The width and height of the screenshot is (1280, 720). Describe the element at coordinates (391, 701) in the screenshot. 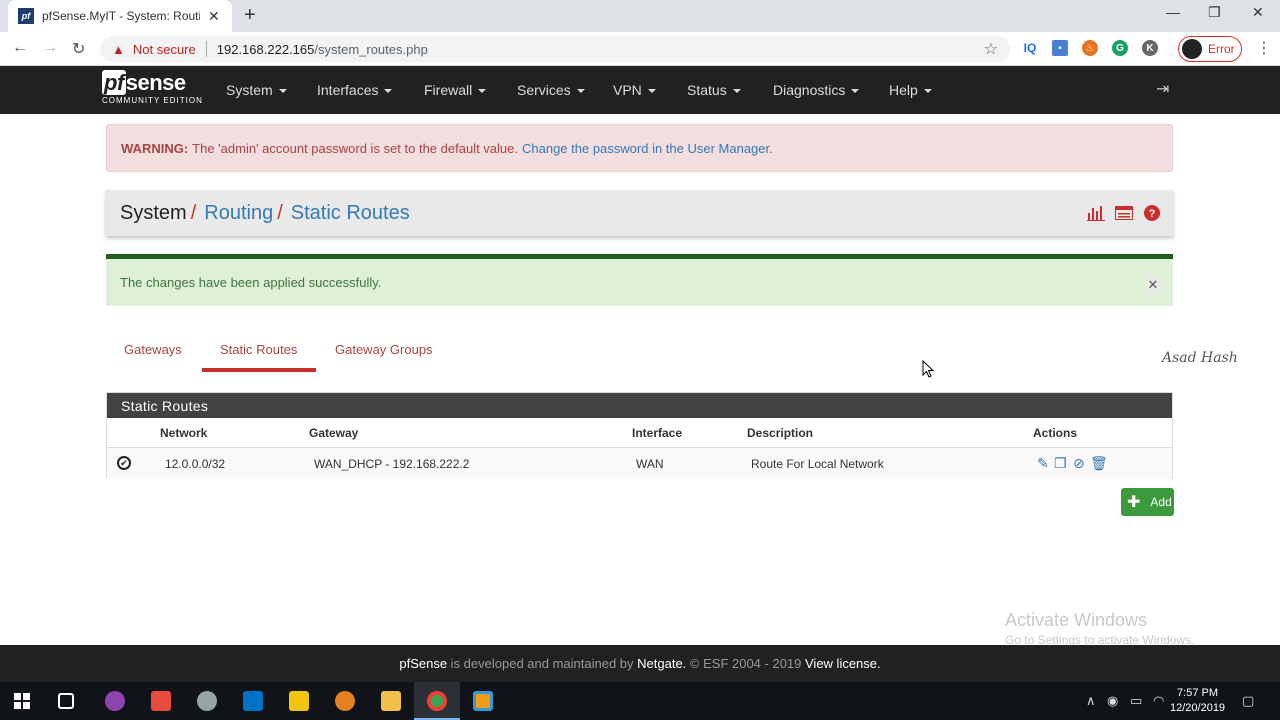

I see `file-explorer-icon` at that location.